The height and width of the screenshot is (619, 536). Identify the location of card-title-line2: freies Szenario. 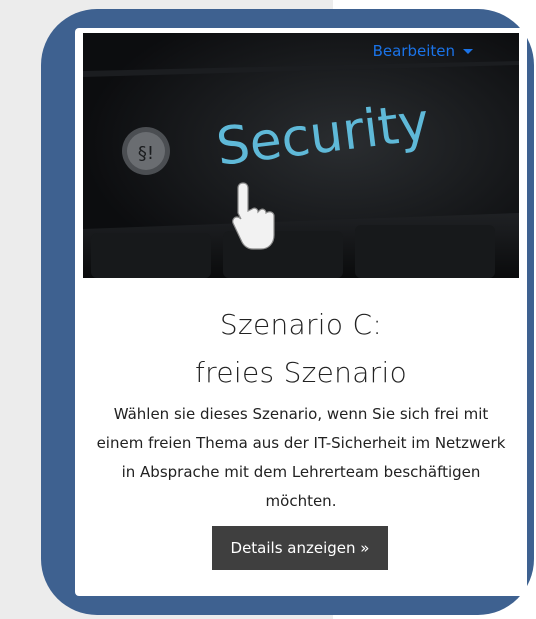
(301, 372).